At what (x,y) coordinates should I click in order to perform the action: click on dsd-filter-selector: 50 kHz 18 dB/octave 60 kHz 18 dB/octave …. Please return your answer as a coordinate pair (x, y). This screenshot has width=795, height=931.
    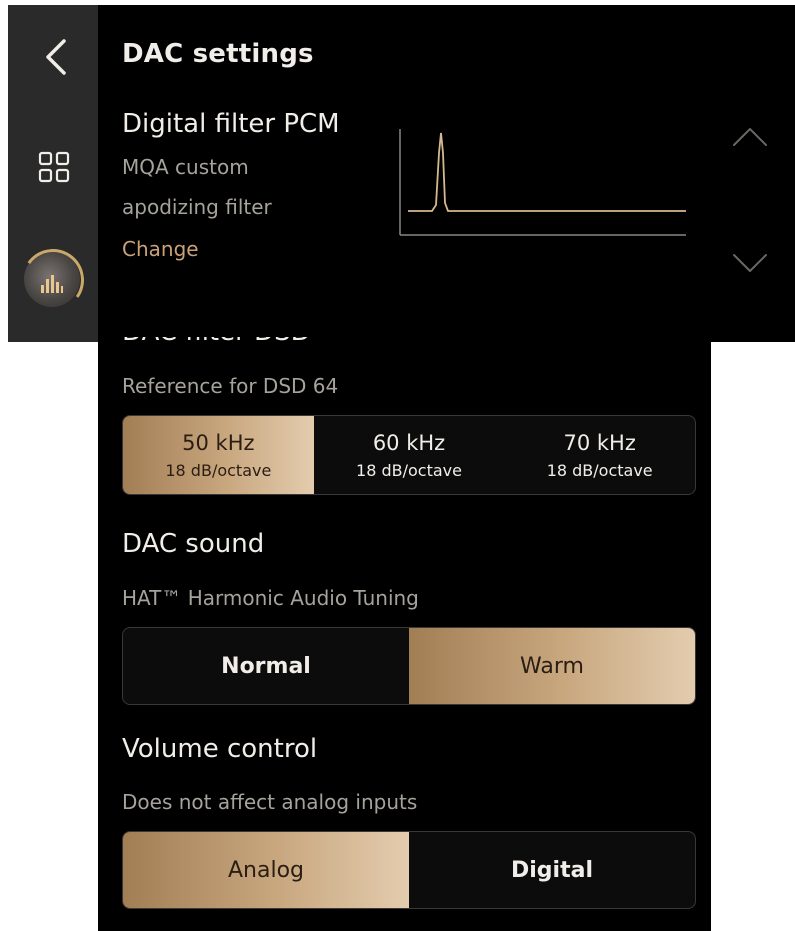
    Looking at the image, I should click on (409, 455).